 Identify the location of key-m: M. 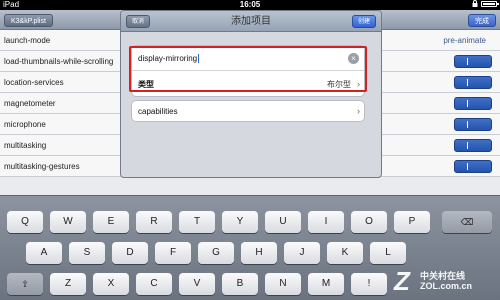
(326, 284).